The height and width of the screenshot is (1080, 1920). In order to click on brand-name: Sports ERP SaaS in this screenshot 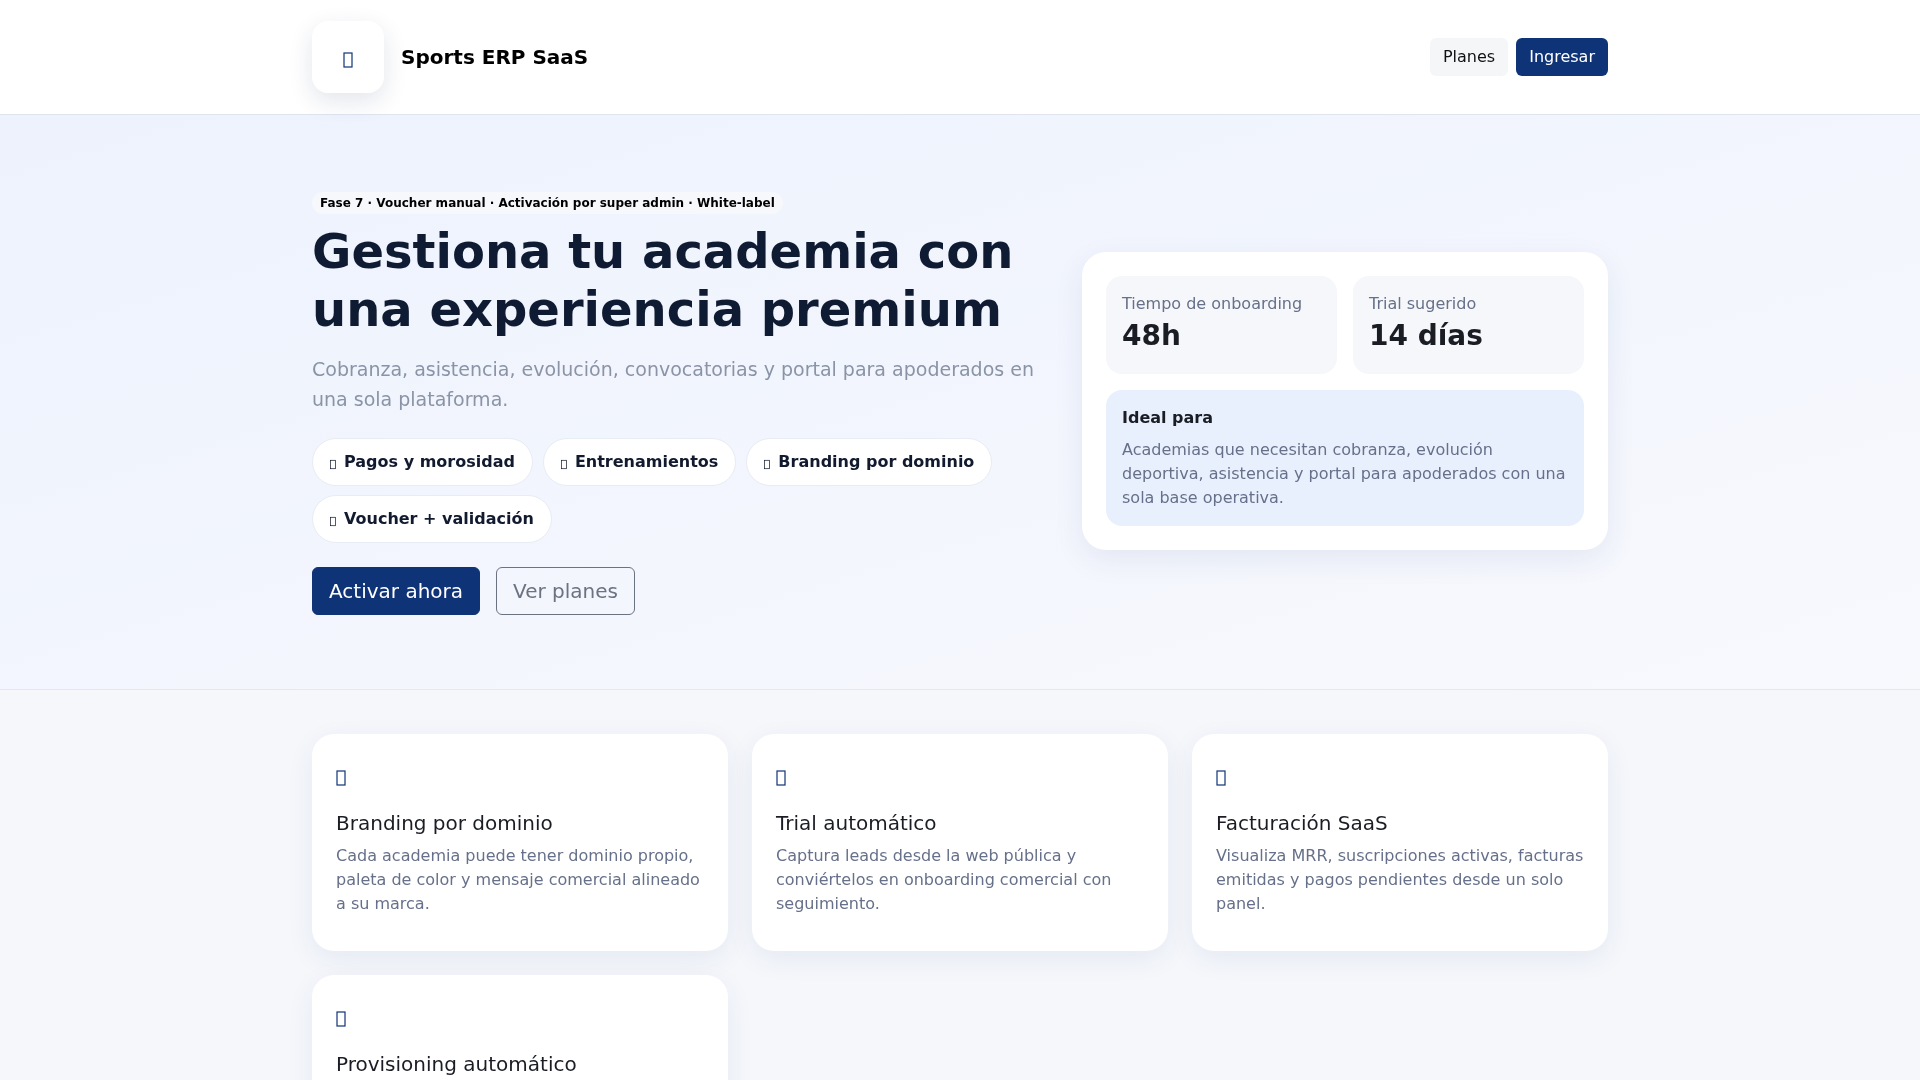, I will do `click(495, 57)`.